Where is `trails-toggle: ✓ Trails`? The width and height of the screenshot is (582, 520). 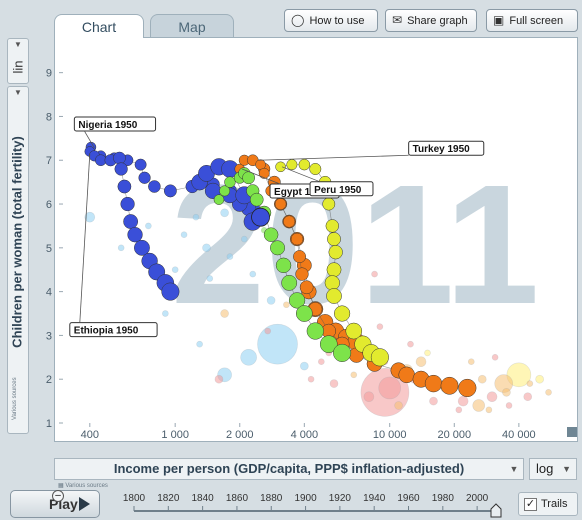
trails-toggle: ✓ Trails is located at coordinates (548, 504).